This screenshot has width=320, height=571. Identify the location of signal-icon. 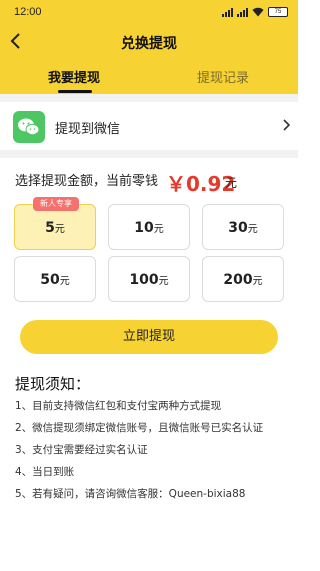
(227, 12).